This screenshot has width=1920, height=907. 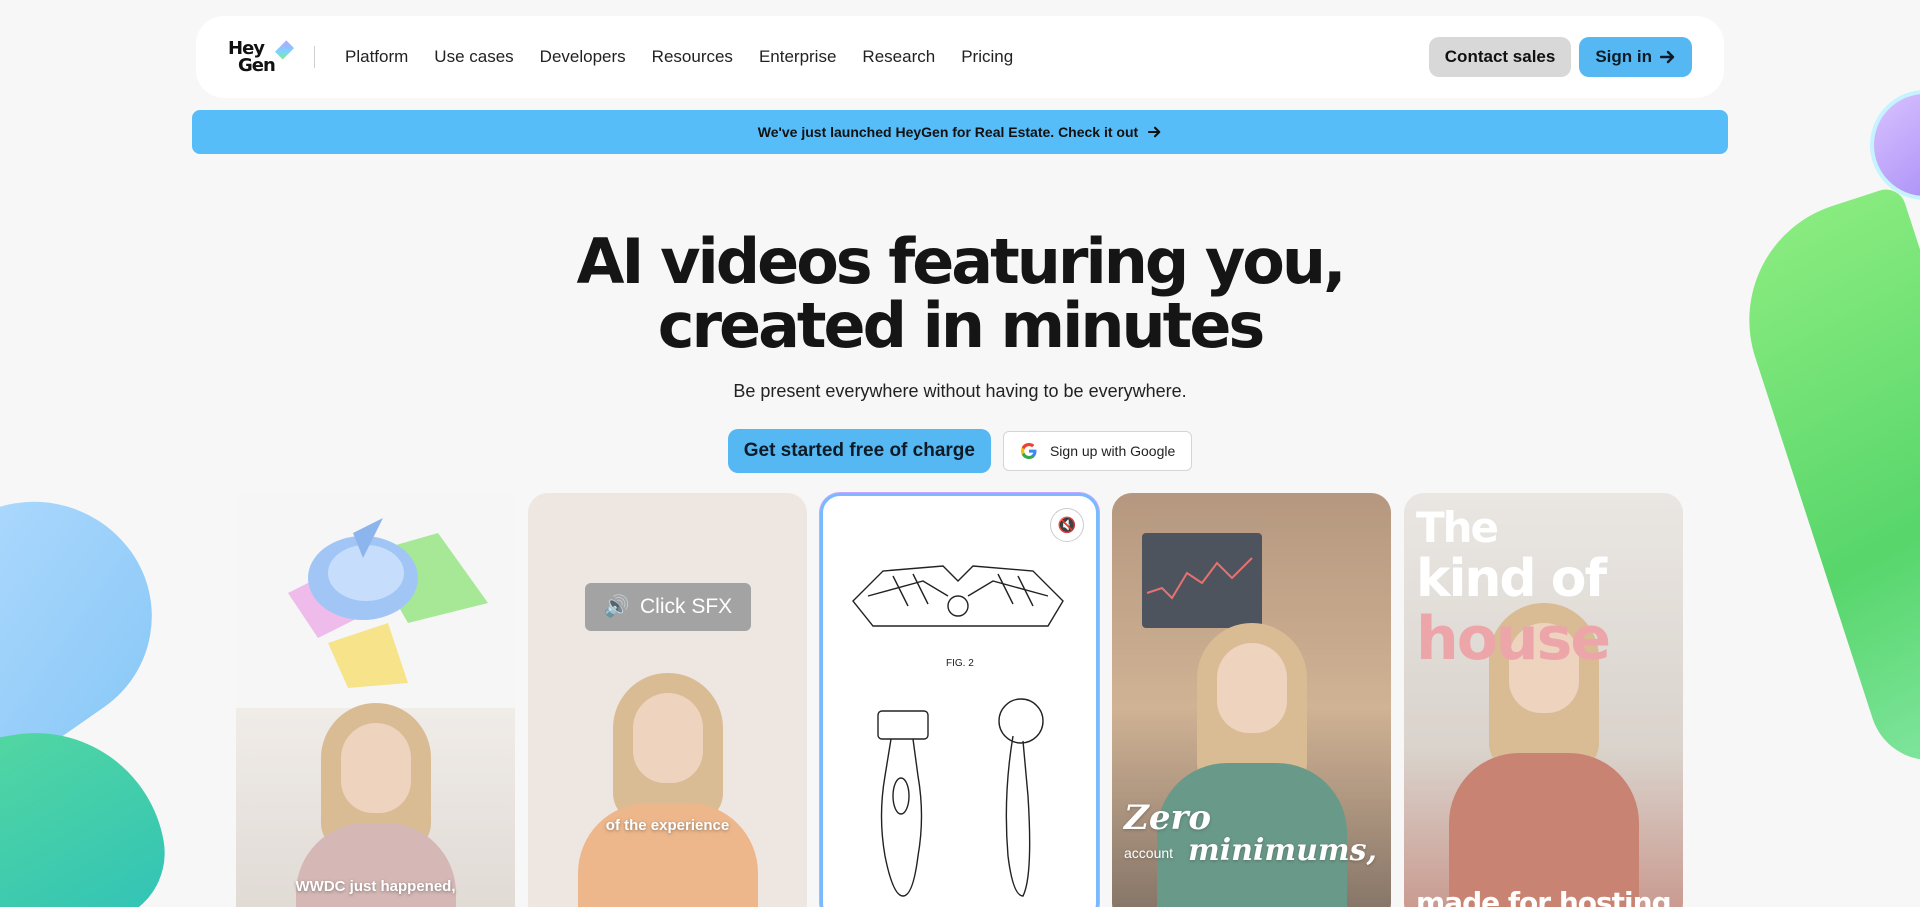 I want to click on sign-in-button: Sign in, so click(x=1635, y=57).